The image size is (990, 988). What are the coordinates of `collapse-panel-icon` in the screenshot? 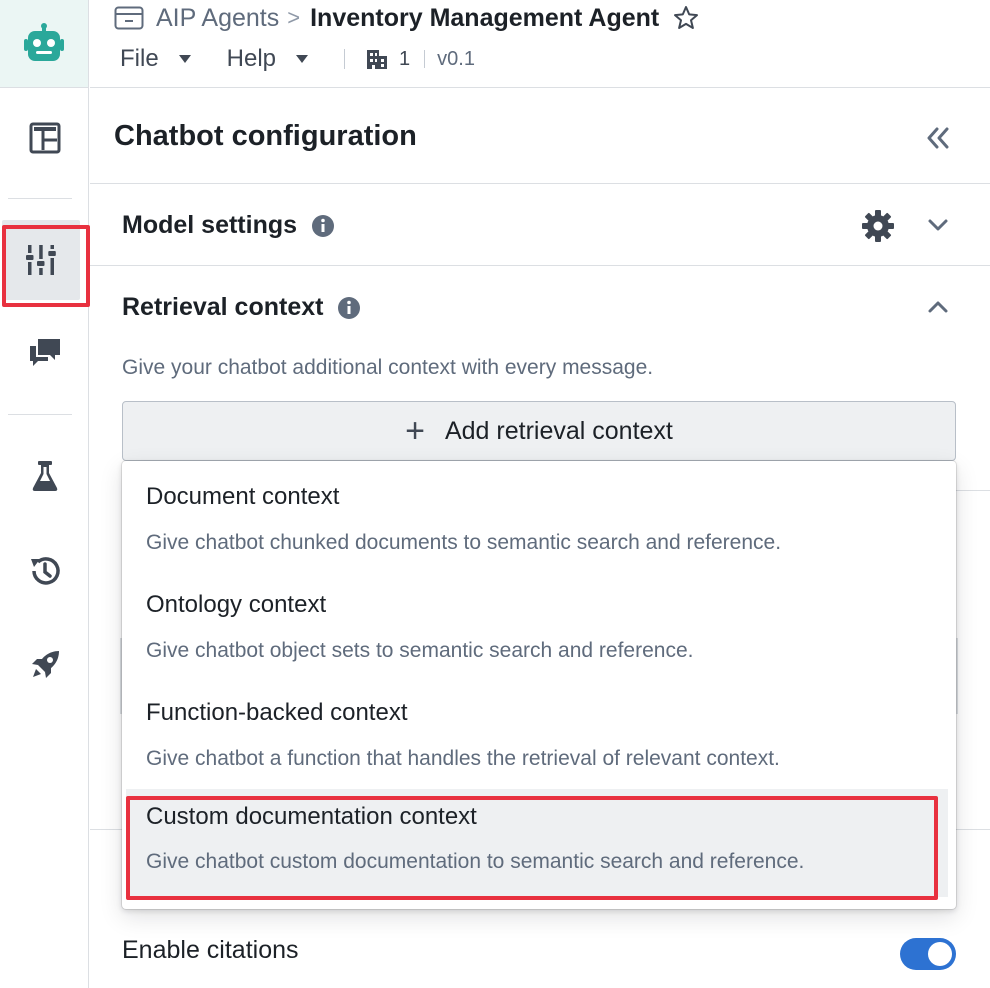 It's located at (938, 138).